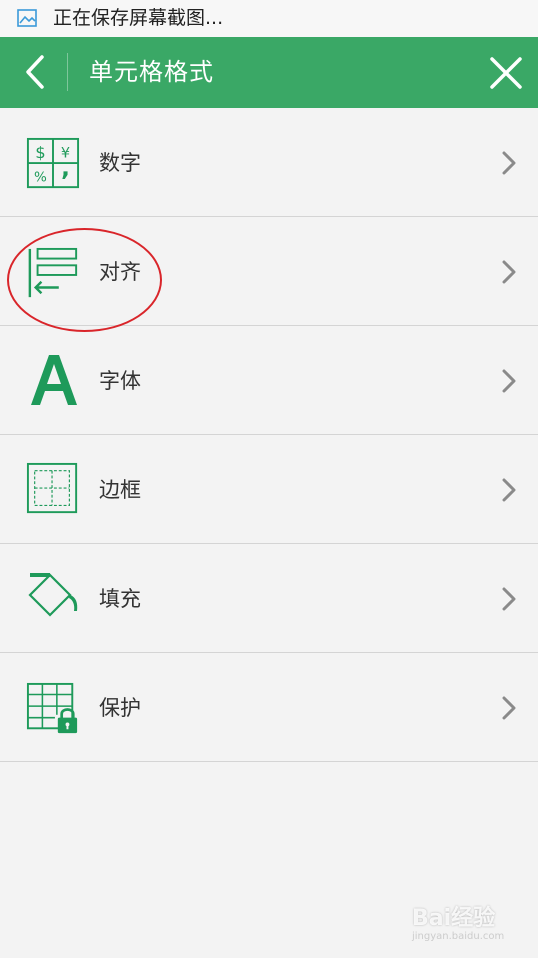  Describe the element at coordinates (53, 163) in the screenshot. I see `number-format-icon: $ ¥ % ,` at that location.